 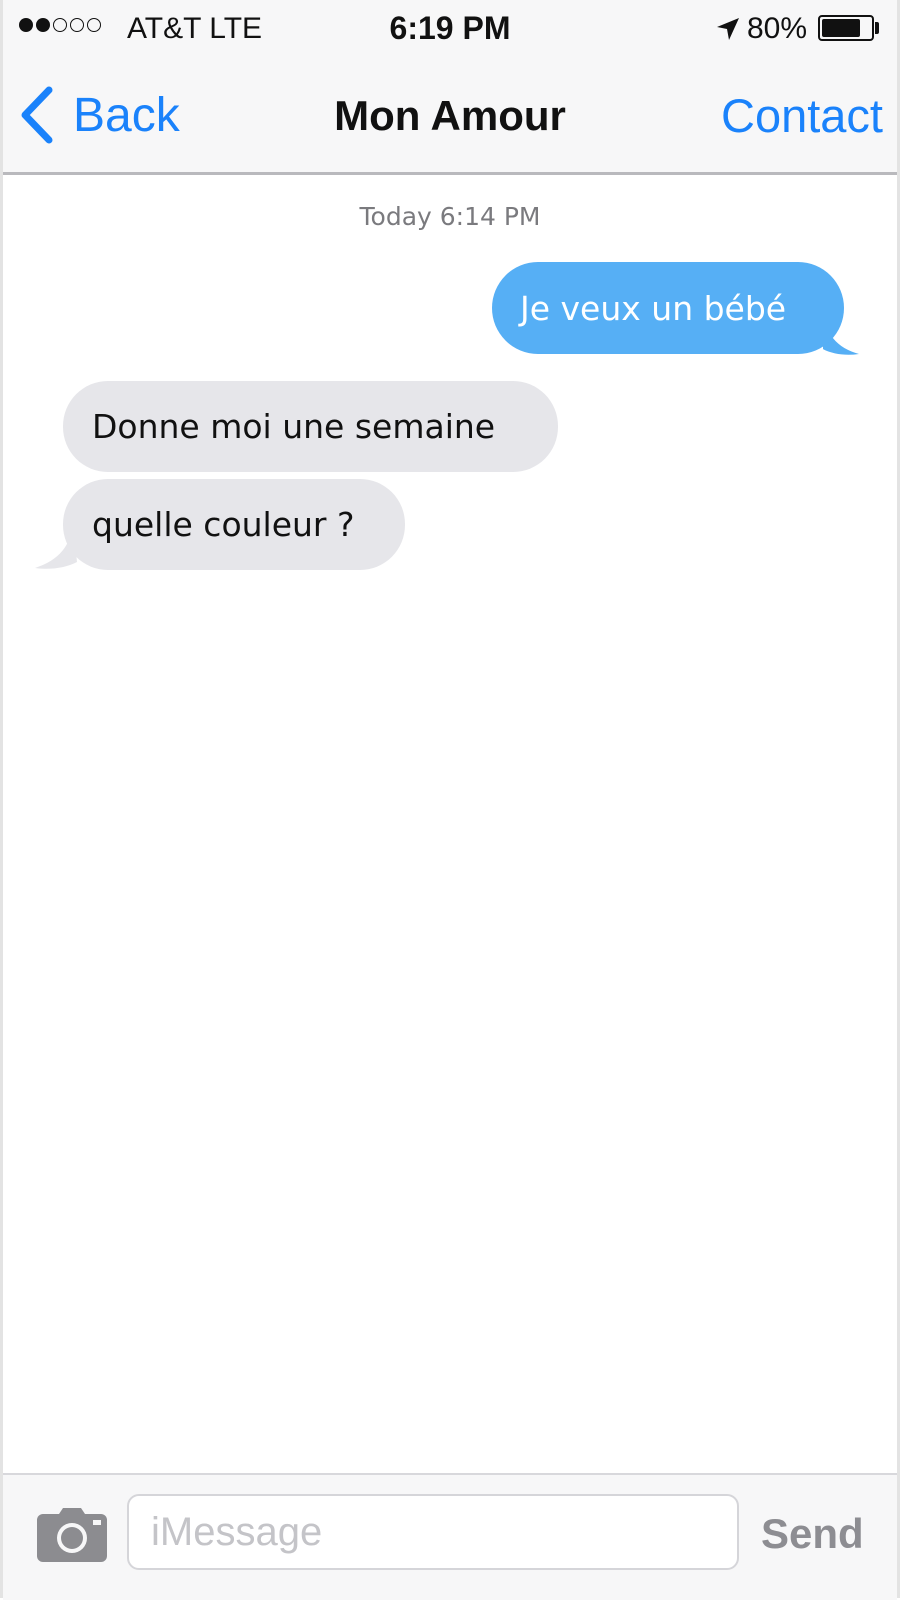 I want to click on message-bubble-sent: Je veux un bébé, so click(x=668, y=308).